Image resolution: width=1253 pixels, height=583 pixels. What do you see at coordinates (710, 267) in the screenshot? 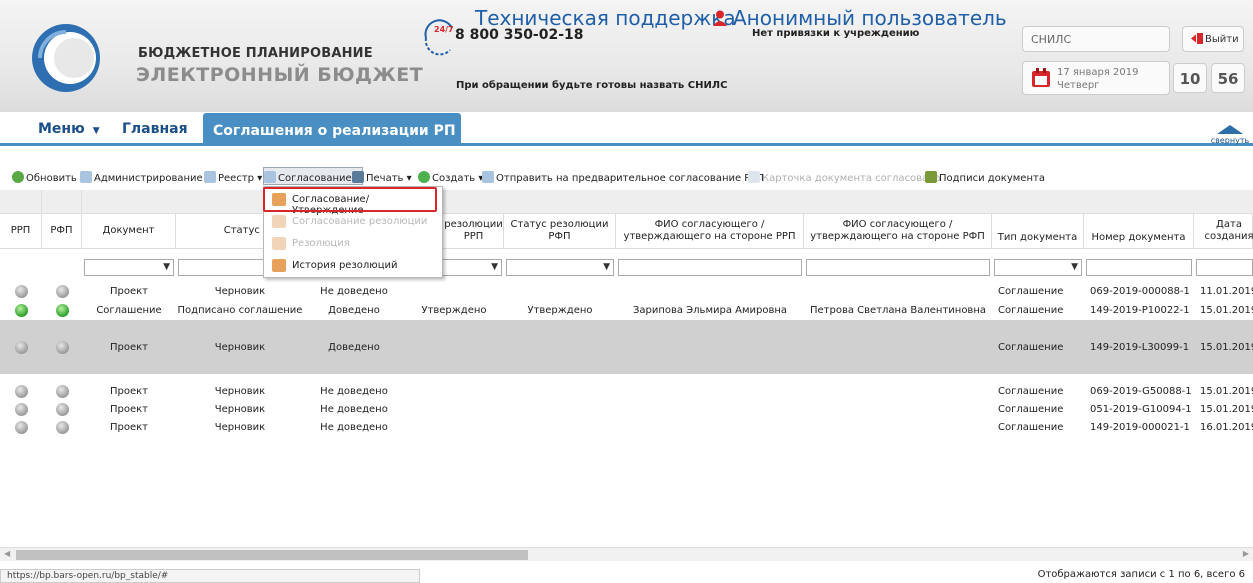
I see `filter-approver-rrp-input` at bounding box center [710, 267].